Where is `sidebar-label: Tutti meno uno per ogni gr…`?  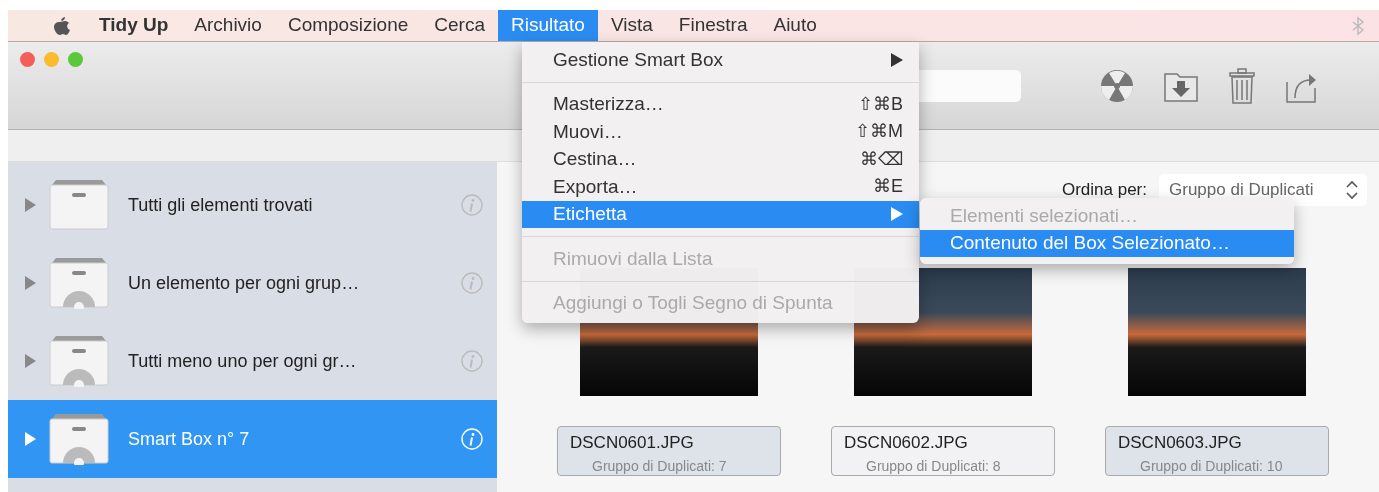
sidebar-label: Tutti meno uno per ogni gr… is located at coordinates (242, 361).